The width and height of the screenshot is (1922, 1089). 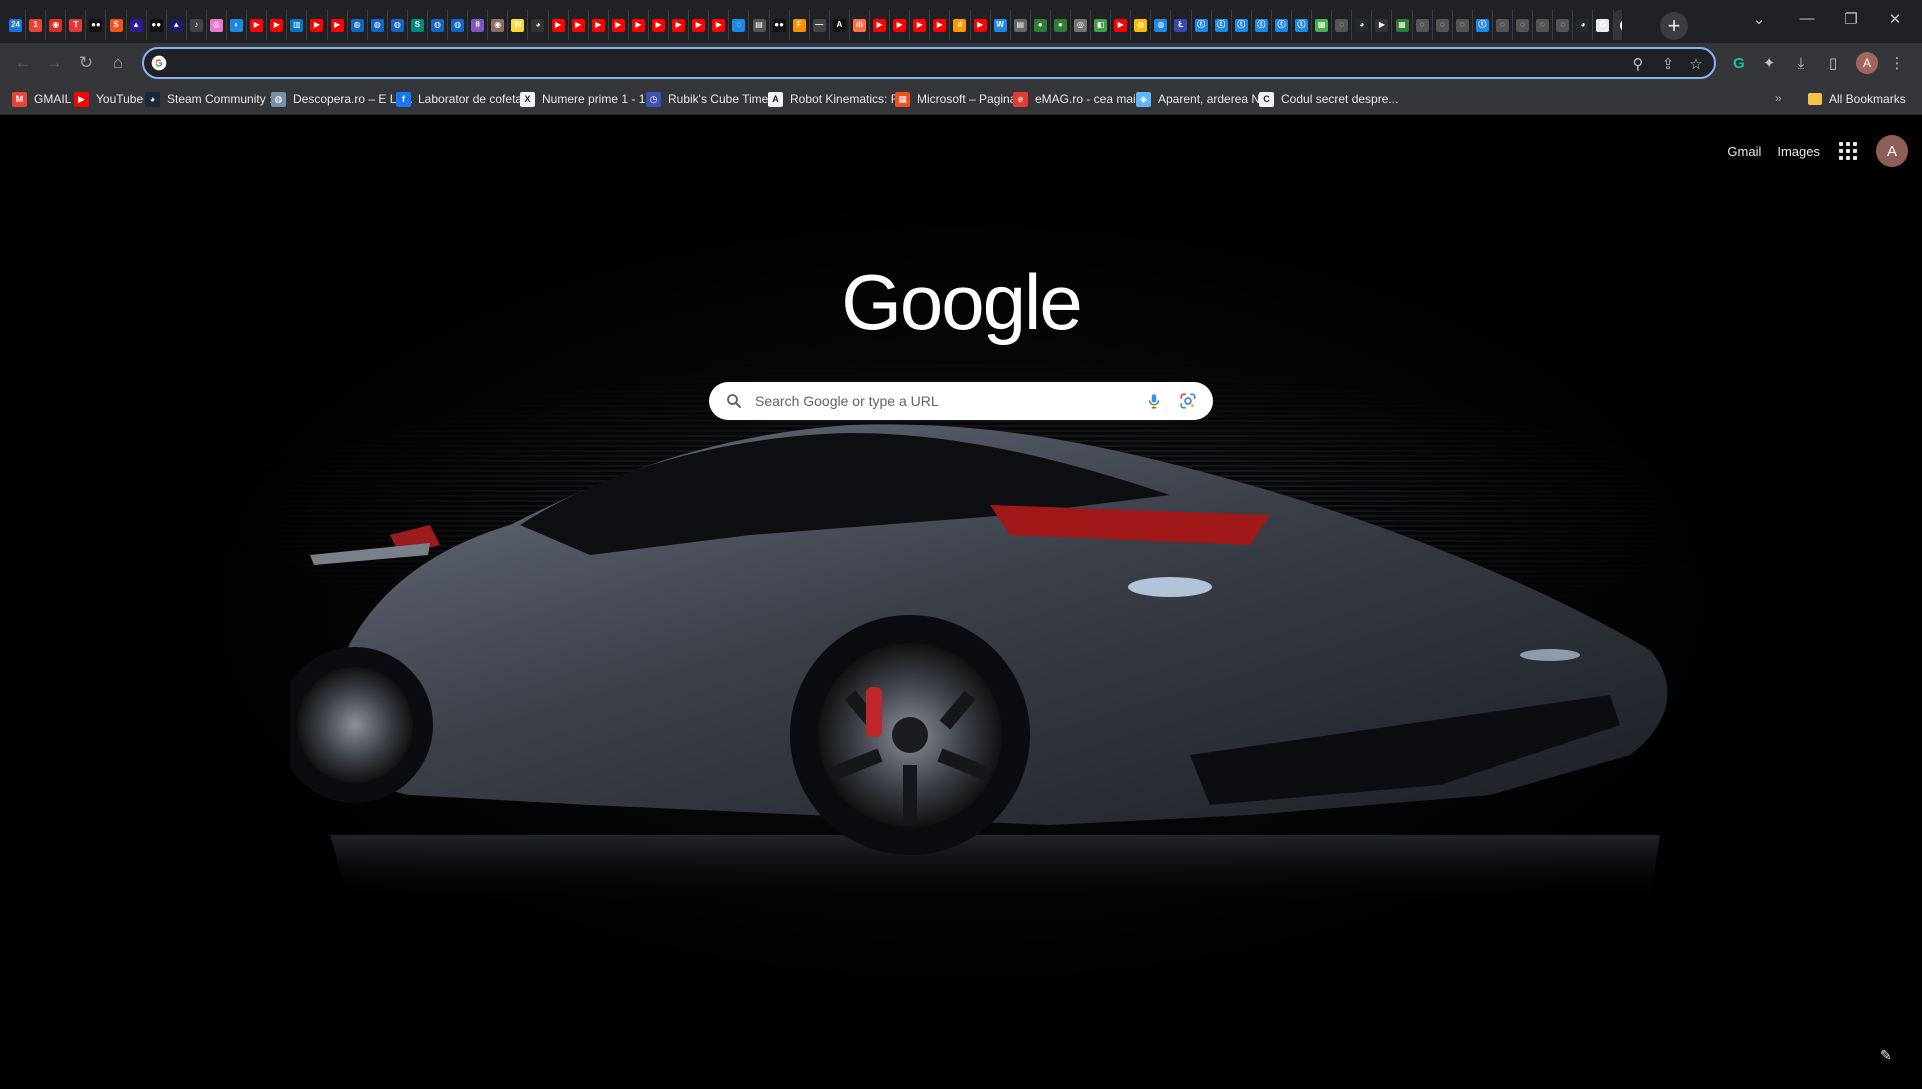 What do you see at coordinates (1638, 64) in the screenshot?
I see `zoom-icon: ⚲` at bounding box center [1638, 64].